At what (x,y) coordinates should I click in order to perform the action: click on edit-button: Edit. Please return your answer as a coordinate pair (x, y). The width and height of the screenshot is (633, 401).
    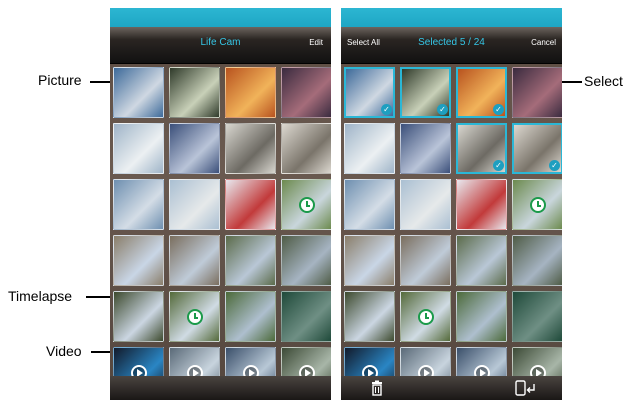
    Looking at the image, I should click on (316, 42).